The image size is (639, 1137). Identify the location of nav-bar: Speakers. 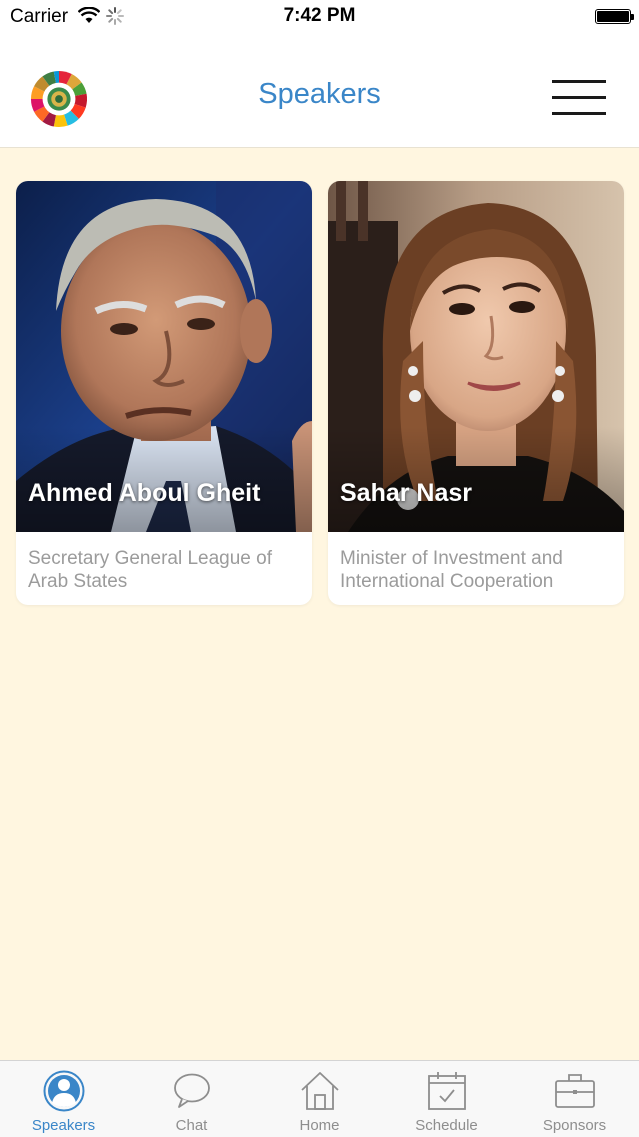
(319, 92).